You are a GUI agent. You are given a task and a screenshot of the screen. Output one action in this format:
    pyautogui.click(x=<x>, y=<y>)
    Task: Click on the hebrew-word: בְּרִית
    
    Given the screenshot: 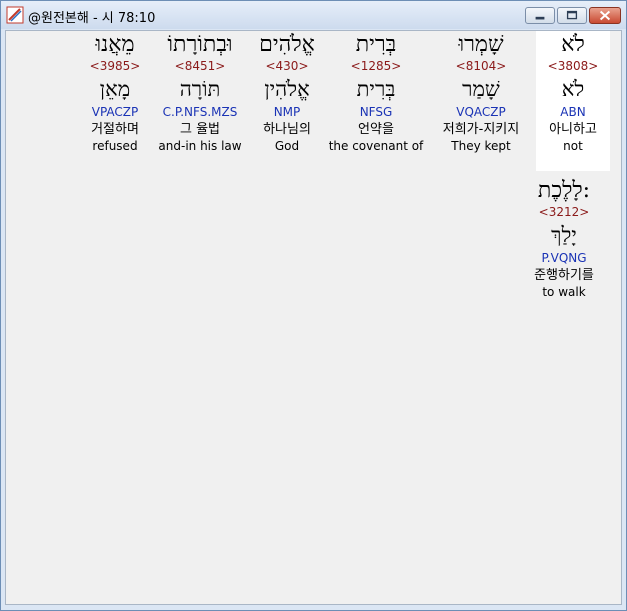 What is the action you would take?
    pyautogui.click(x=376, y=44)
    